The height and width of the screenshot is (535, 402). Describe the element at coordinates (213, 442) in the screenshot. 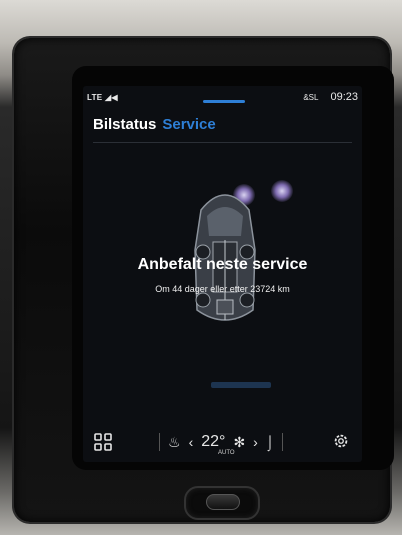

I see `temperature: 22°` at that location.